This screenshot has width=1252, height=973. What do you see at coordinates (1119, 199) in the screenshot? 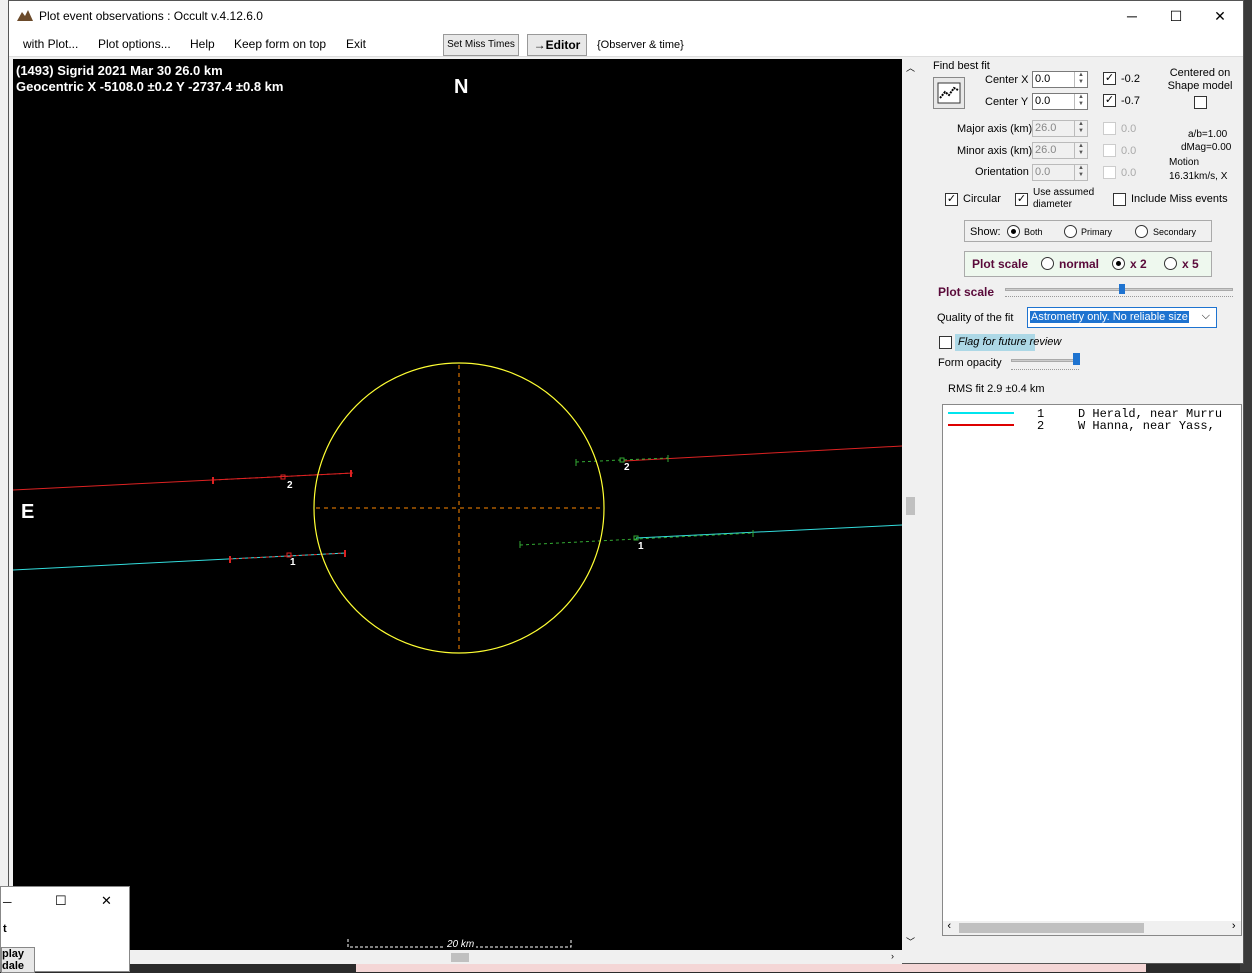
I see `include-miss-checkbox` at bounding box center [1119, 199].